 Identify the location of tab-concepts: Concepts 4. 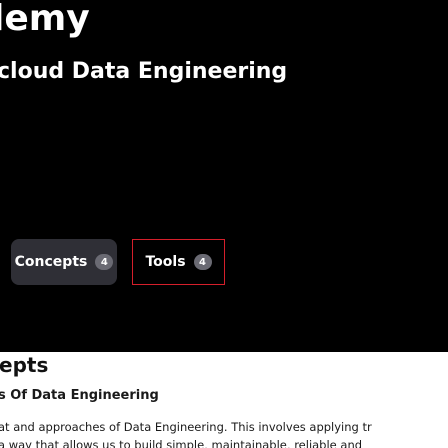
(64, 262).